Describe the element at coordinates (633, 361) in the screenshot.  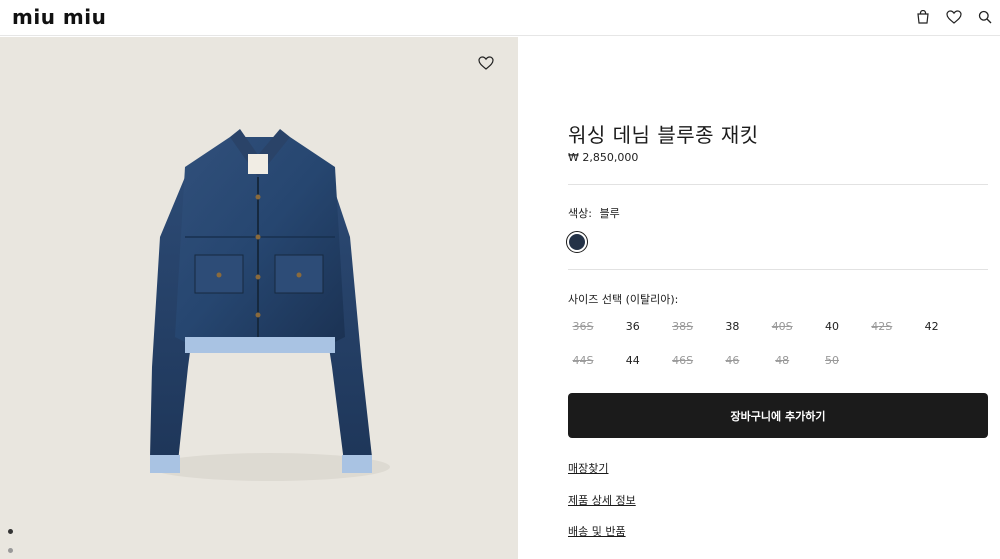
I see `size-option-44: 44` at that location.